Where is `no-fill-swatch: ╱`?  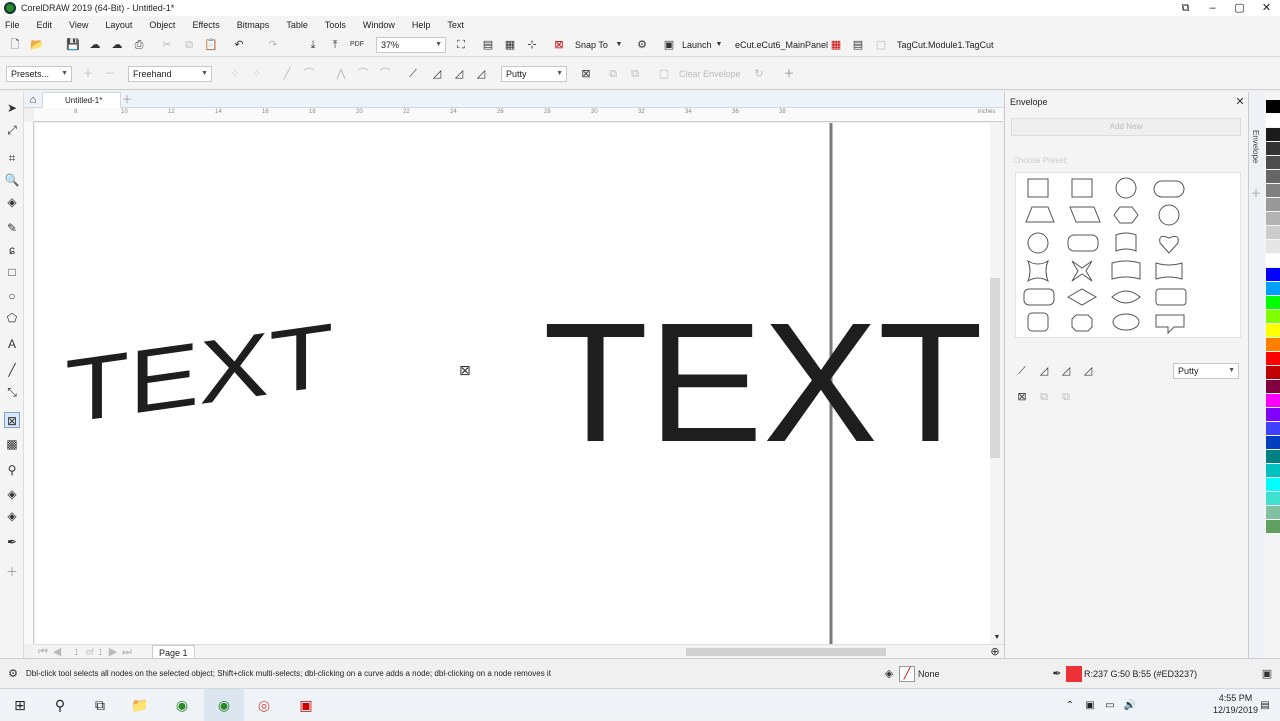
no-fill-swatch: ╱ is located at coordinates (907, 674).